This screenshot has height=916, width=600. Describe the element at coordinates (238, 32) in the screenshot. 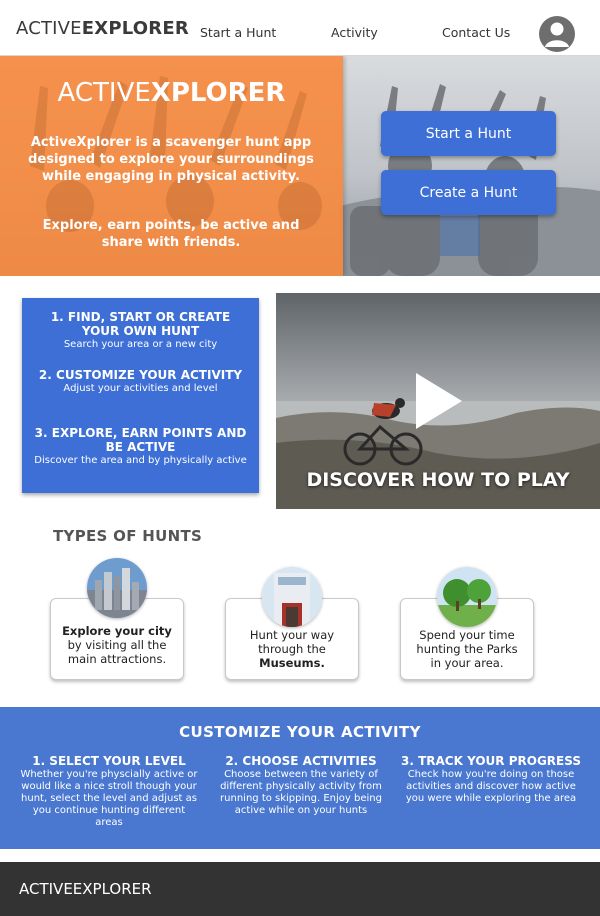

I see `nav-link-start-a-hunt: Start a Hunt` at that location.